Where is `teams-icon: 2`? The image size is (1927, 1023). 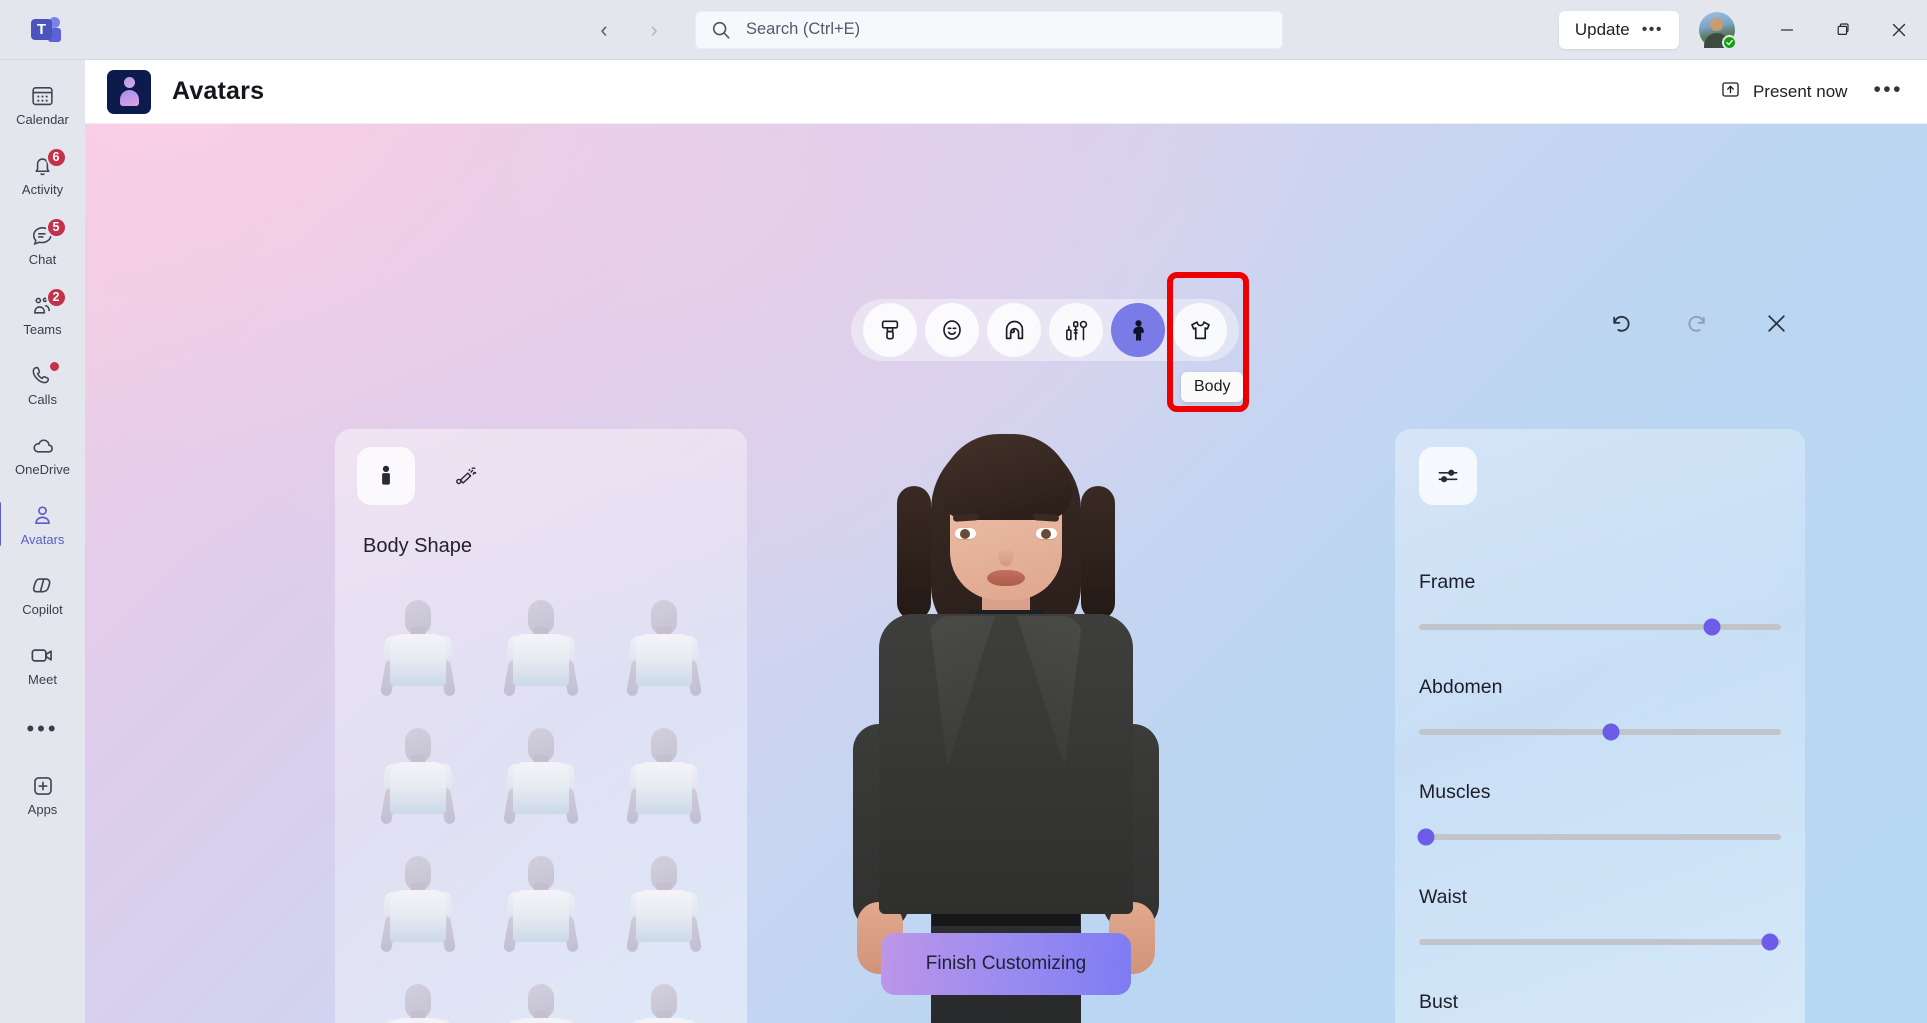 teams-icon: 2 is located at coordinates (47, 303).